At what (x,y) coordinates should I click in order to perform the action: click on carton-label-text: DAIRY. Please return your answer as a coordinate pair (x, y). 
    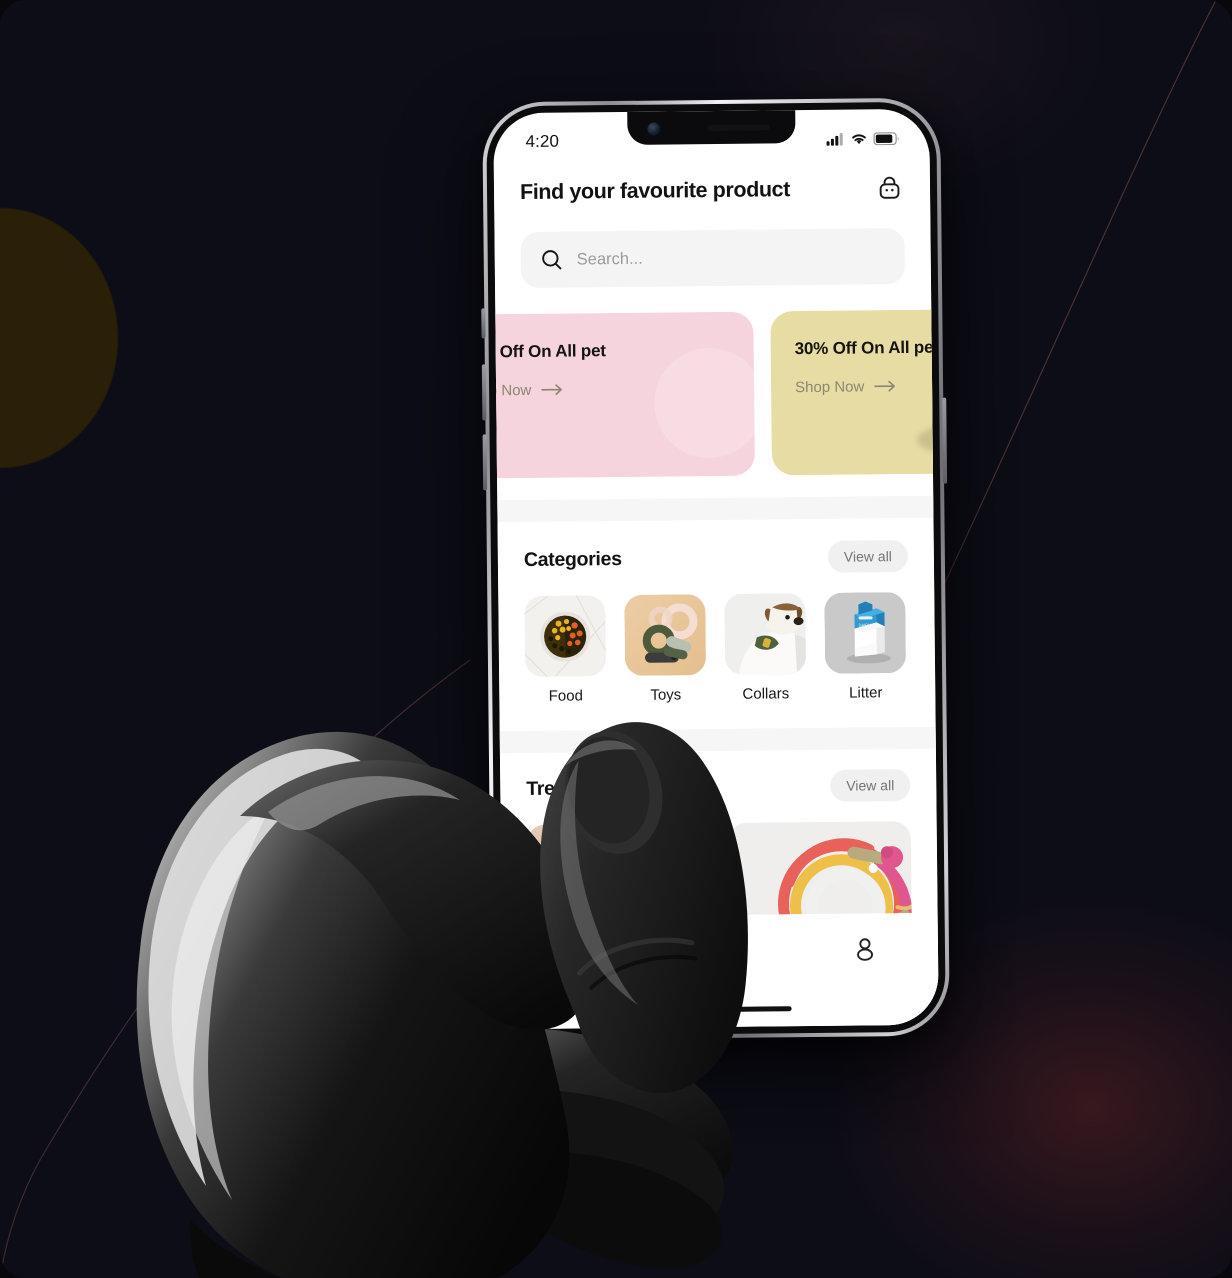
    Looking at the image, I should click on (865, 624).